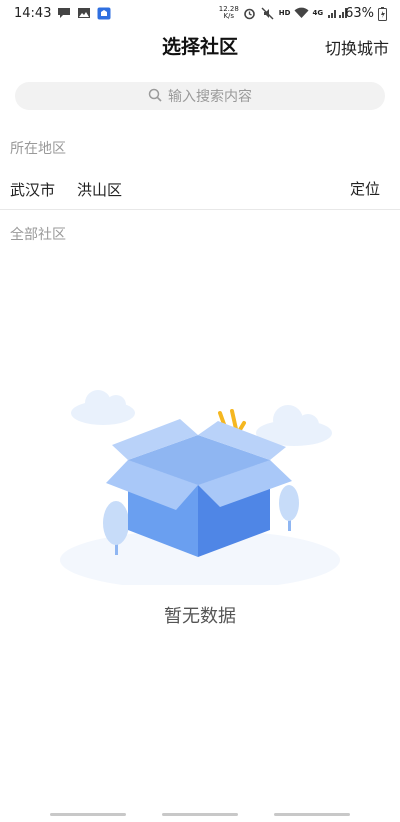  What do you see at coordinates (200, 47) in the screenshot?
I see `header: 选择社区 切换城市` at bounding box center [200, 47].